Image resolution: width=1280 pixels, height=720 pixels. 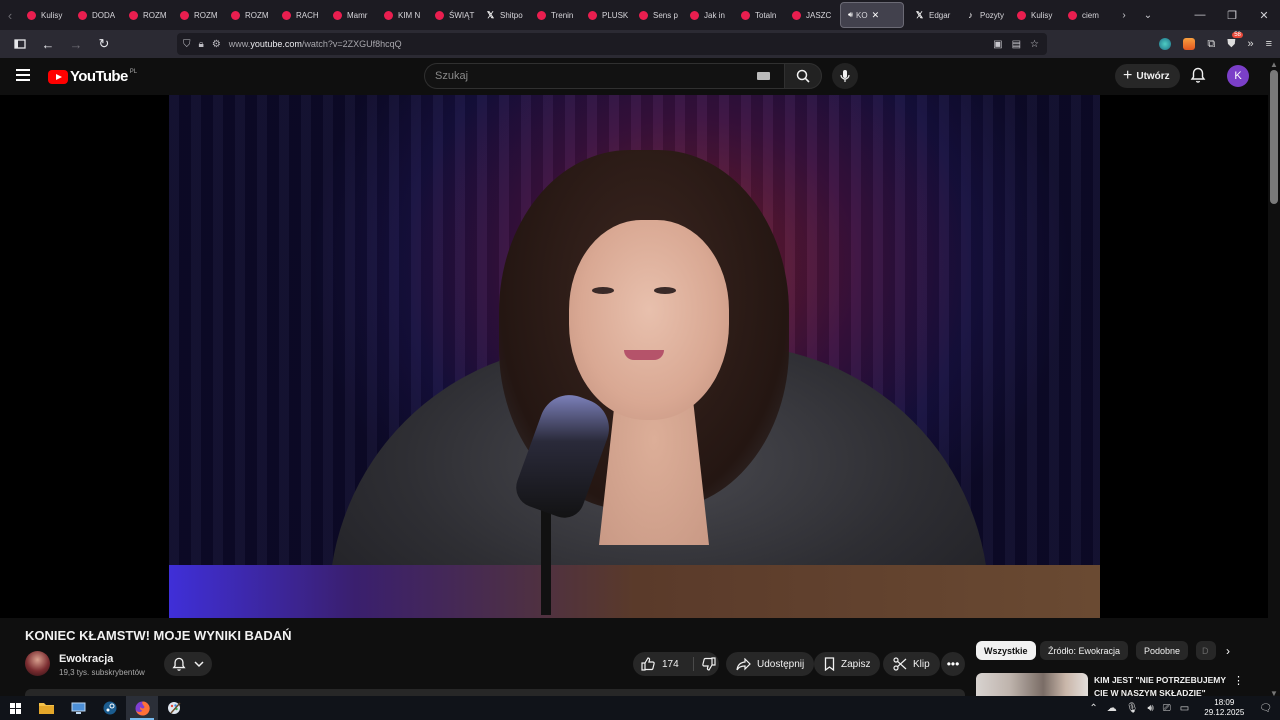 What do you see at coordinates (1016, 44) in the screenshot?
I see `reader-view-icon: ▤` at bounding box center [1016, 44].